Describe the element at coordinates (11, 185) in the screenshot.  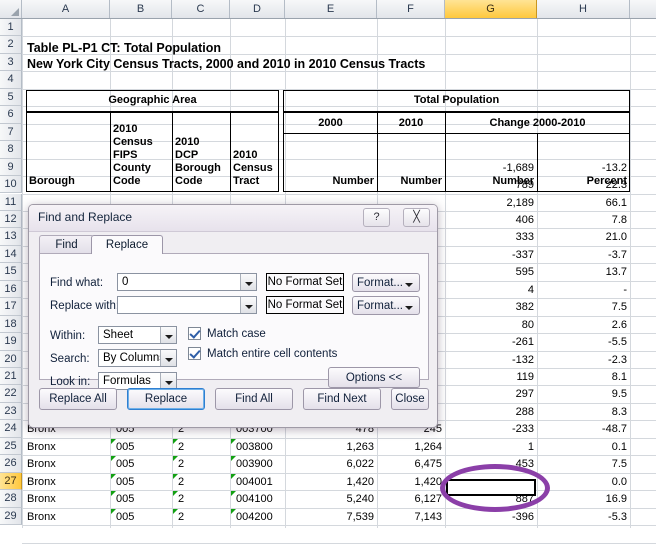
I see `row-header-10: 10` at that location.